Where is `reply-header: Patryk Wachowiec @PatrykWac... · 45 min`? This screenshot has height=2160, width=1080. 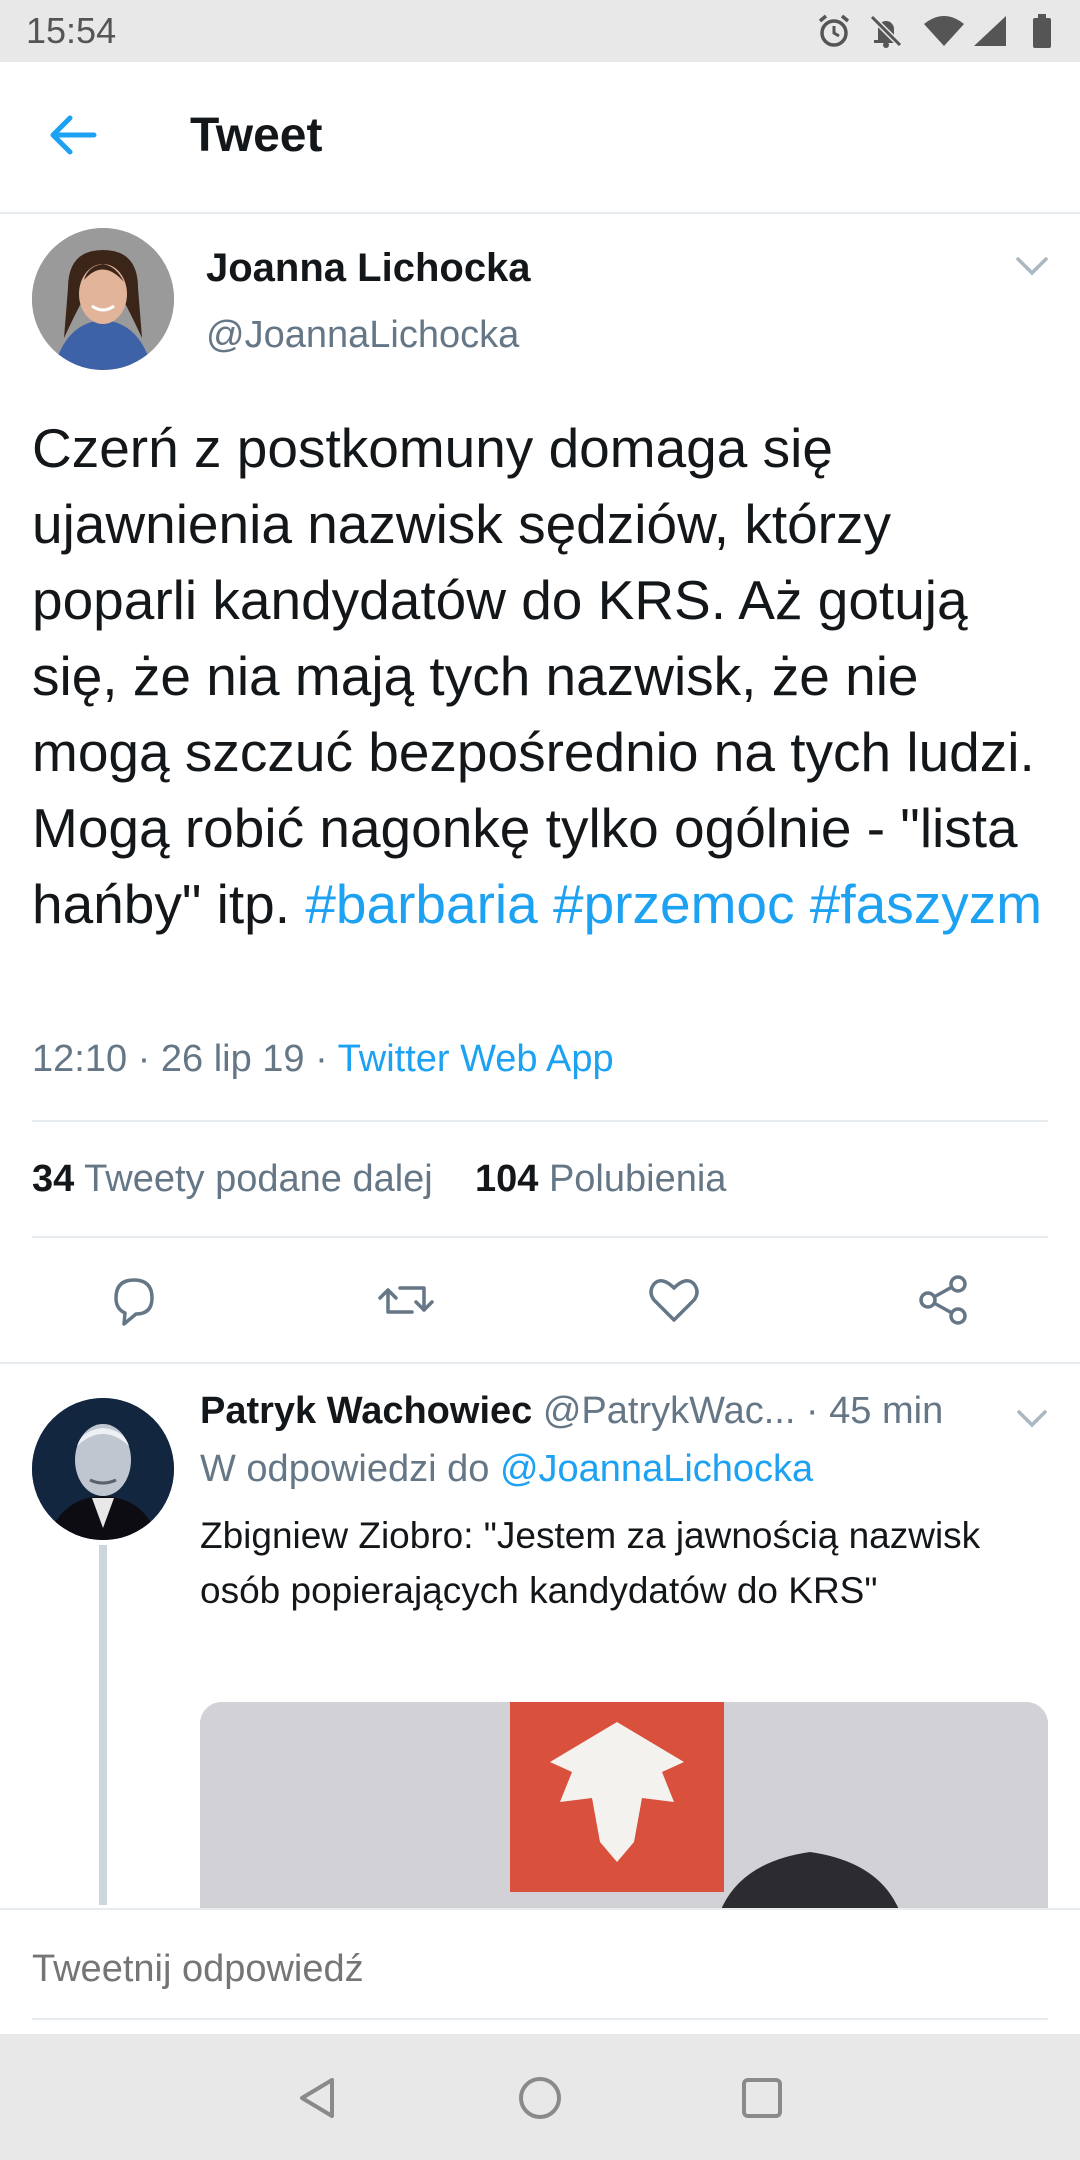
reply-header: Patryk Wachowiec @PatrykWac... · 45 min is located at coordinates (572, 1411).